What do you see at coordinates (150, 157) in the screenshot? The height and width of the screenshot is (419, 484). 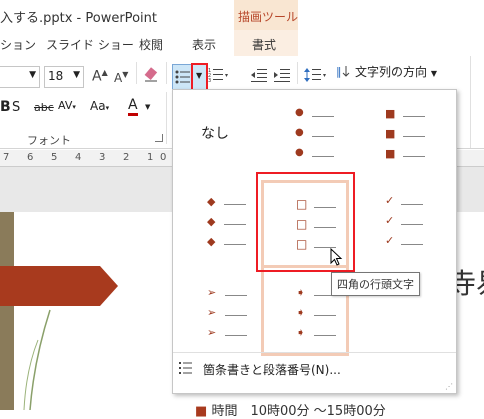 I see `ruler-number: 1` at bounding box center [150, 157].